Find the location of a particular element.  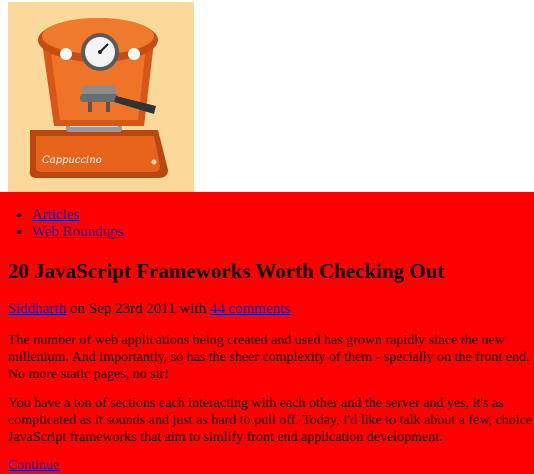

nav-list: Articles Web Roundups is located at coordinates (78, 224).